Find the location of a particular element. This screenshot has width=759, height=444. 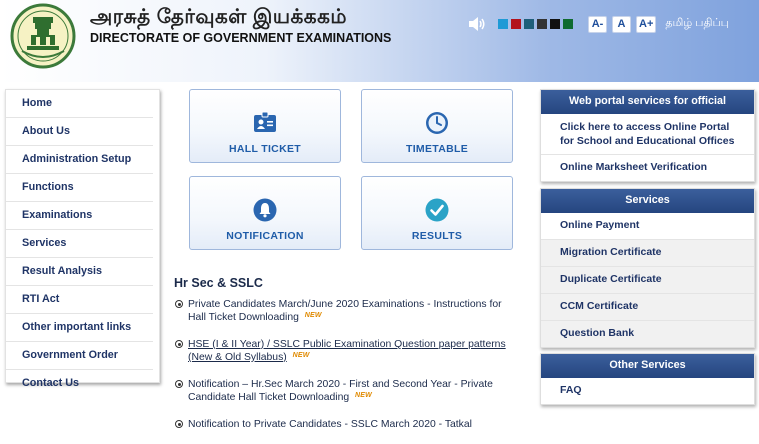

nav-item-rti-act: RTI Act is located at coordinates (79, 300).